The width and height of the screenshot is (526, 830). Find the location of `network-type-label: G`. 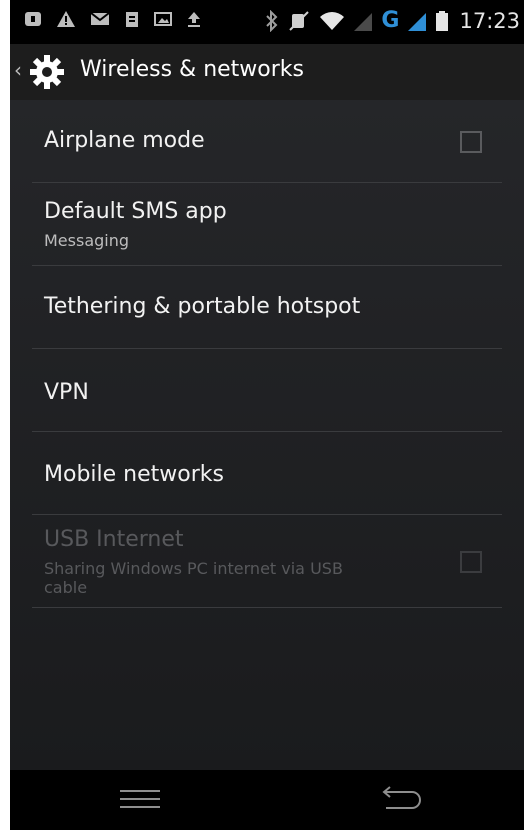

network-type-label: G is located at coordinates (390, 20).